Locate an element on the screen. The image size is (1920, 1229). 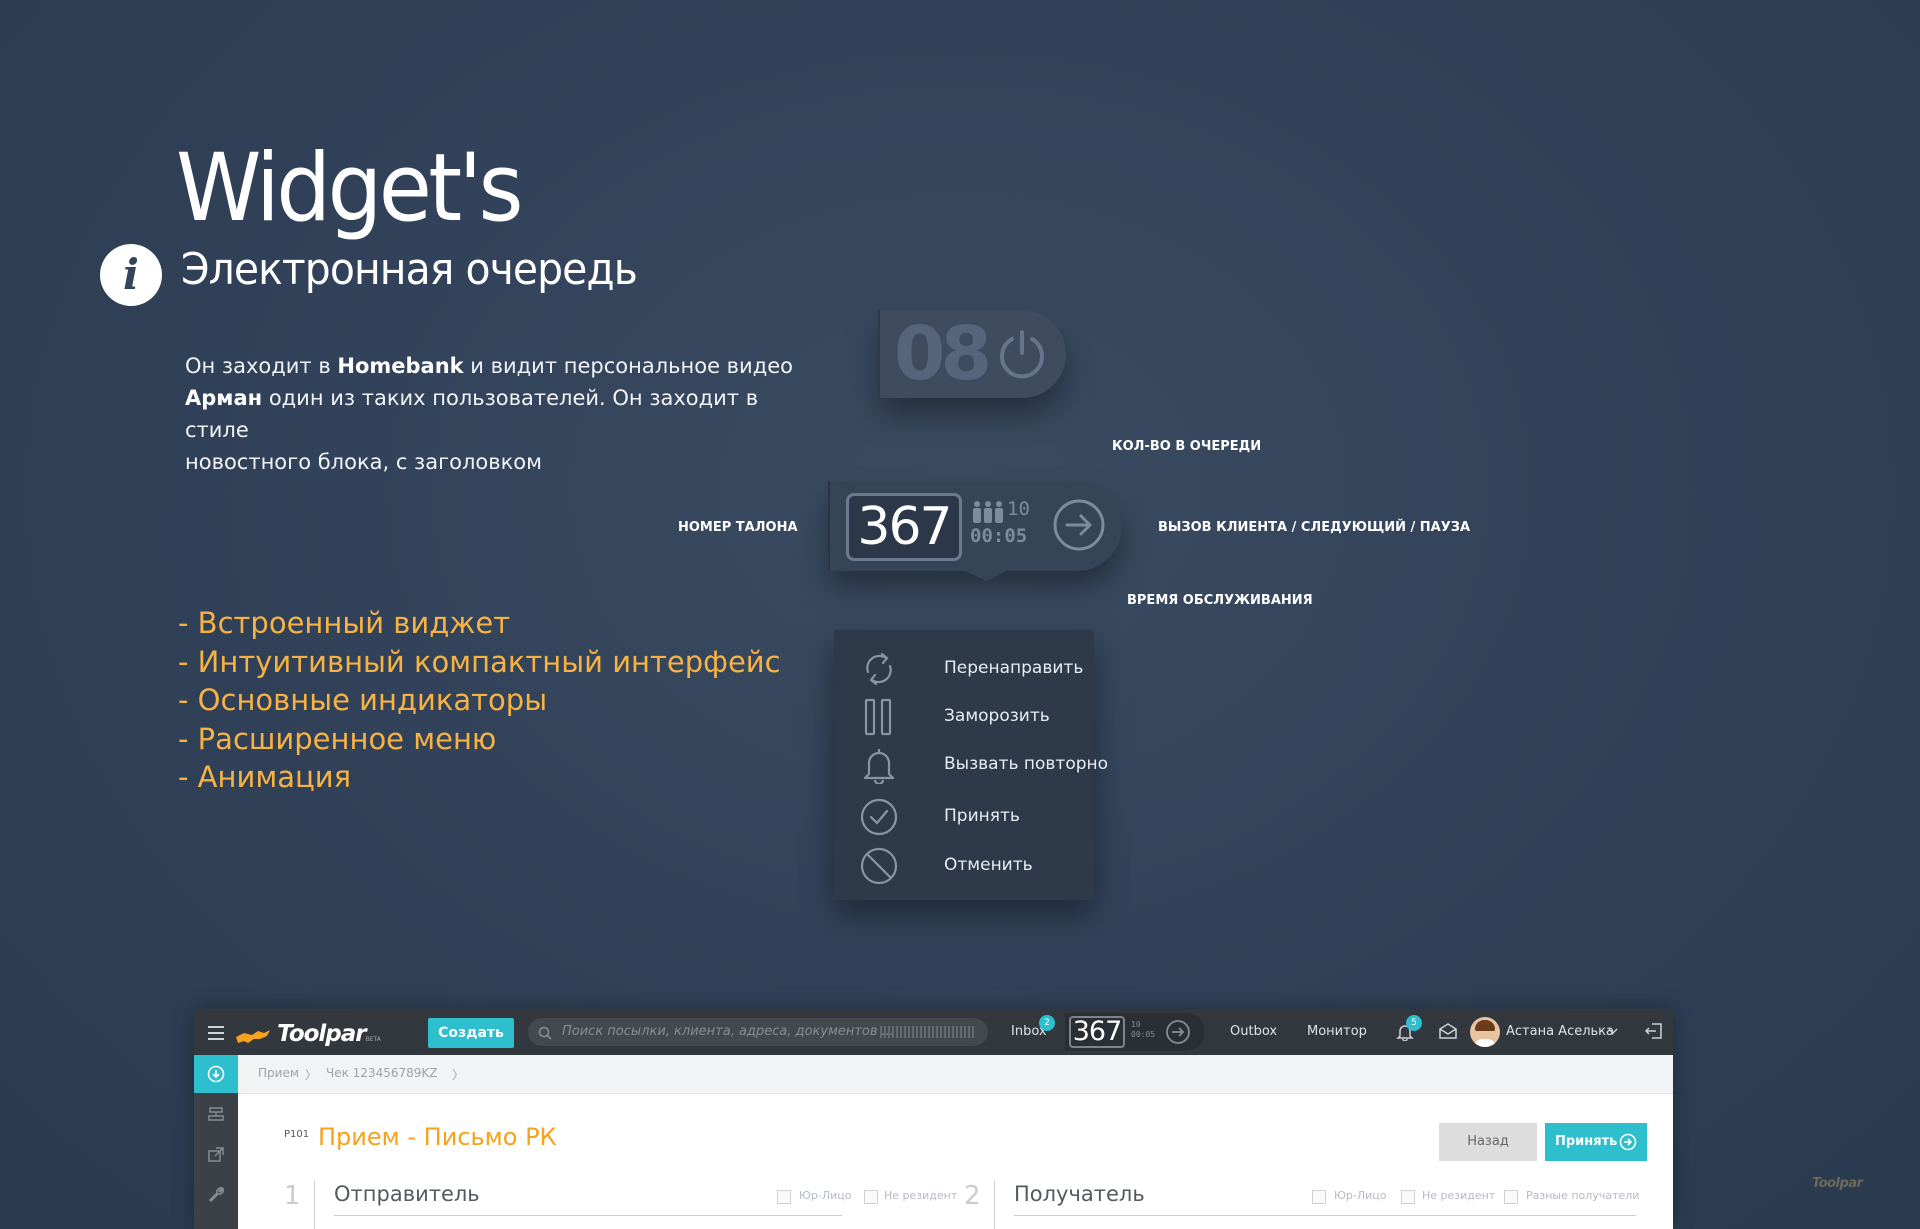
notifications-badge: 5 is located at coordinates (1414, 1023).